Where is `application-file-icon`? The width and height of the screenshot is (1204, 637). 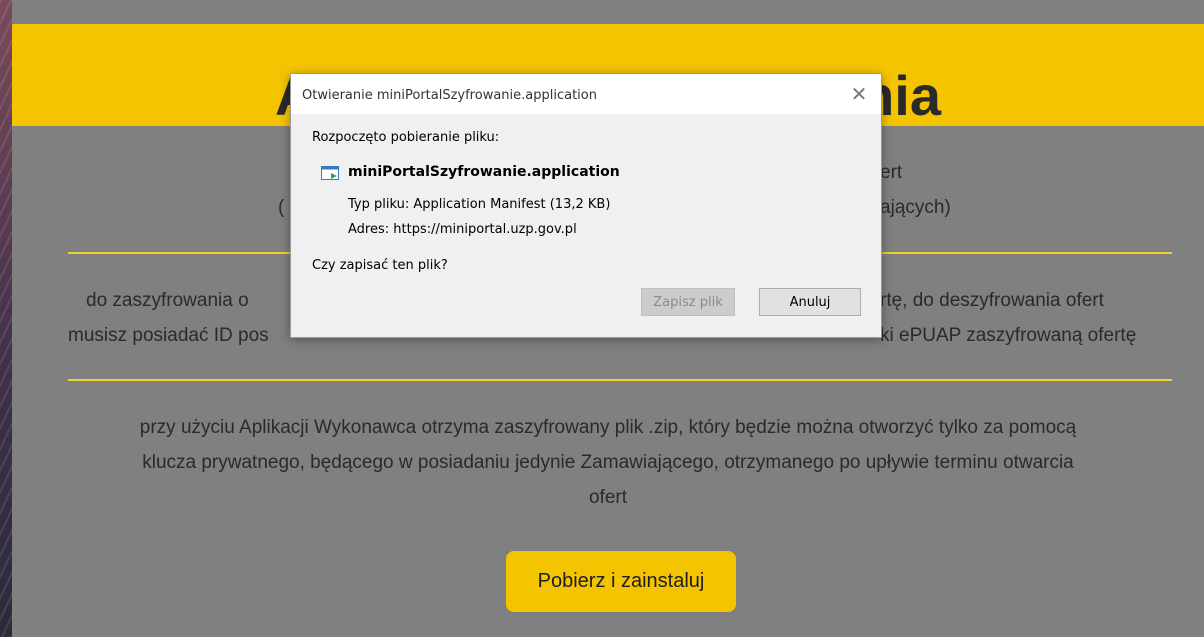 application-file-icon is located at coordinates (330, 172).